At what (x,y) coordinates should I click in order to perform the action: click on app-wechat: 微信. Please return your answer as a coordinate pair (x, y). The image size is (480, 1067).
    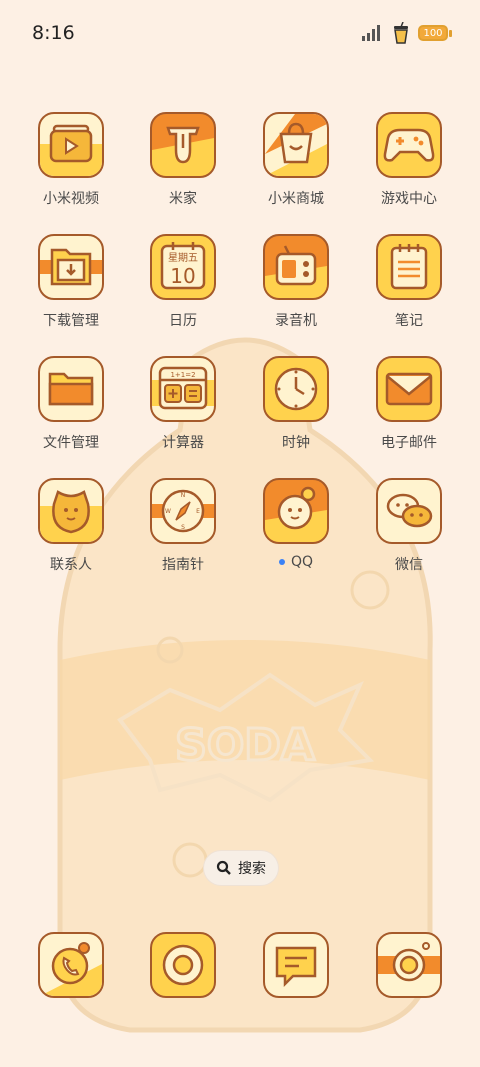
    Looking at the image, I should click on (409, 526).